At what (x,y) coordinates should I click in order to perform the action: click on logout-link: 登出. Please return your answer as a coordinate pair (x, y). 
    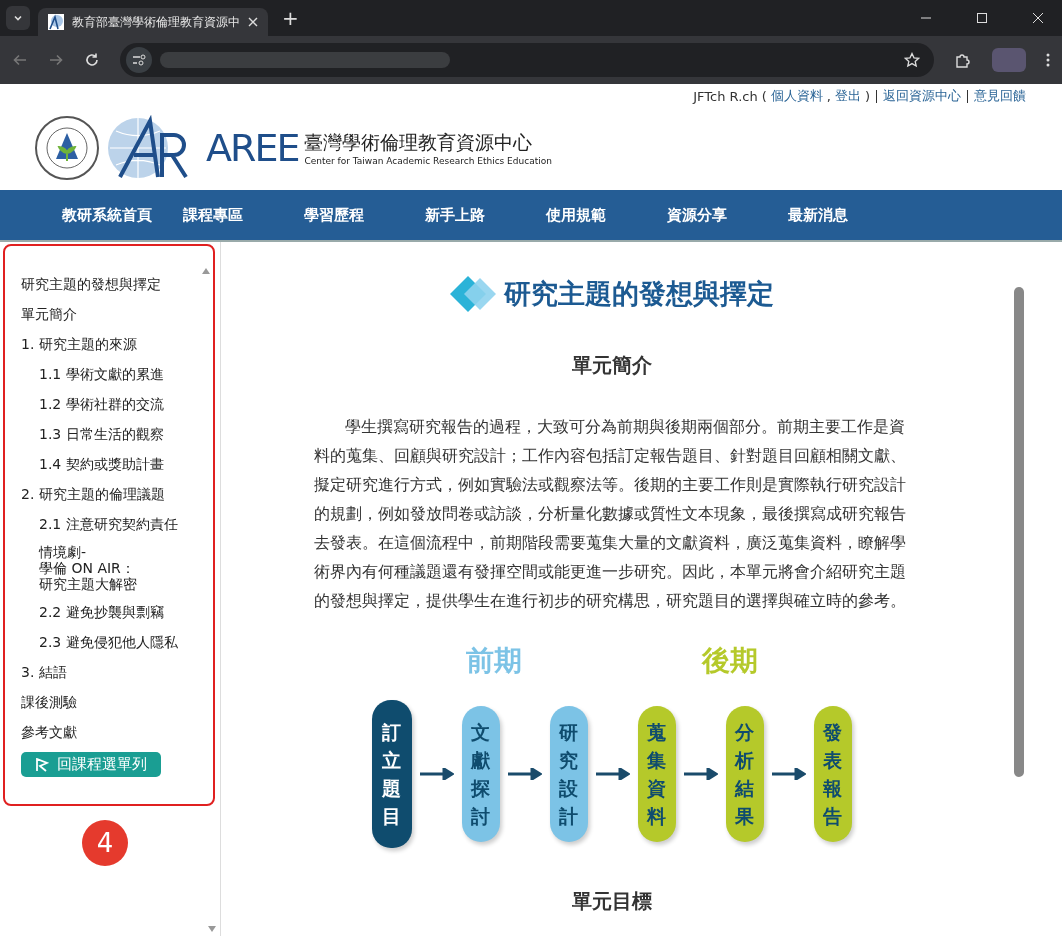
    Looking at the image, I should click on (847, 96).